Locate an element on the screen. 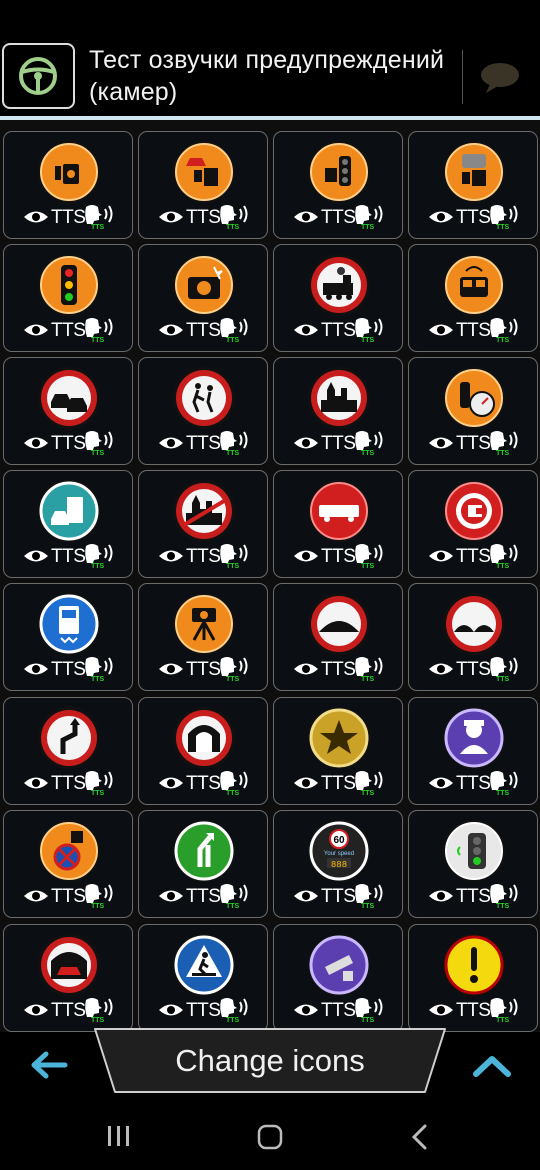  your-speed-icon: 60 Your speed 888 is located at coordinates (339, 851).